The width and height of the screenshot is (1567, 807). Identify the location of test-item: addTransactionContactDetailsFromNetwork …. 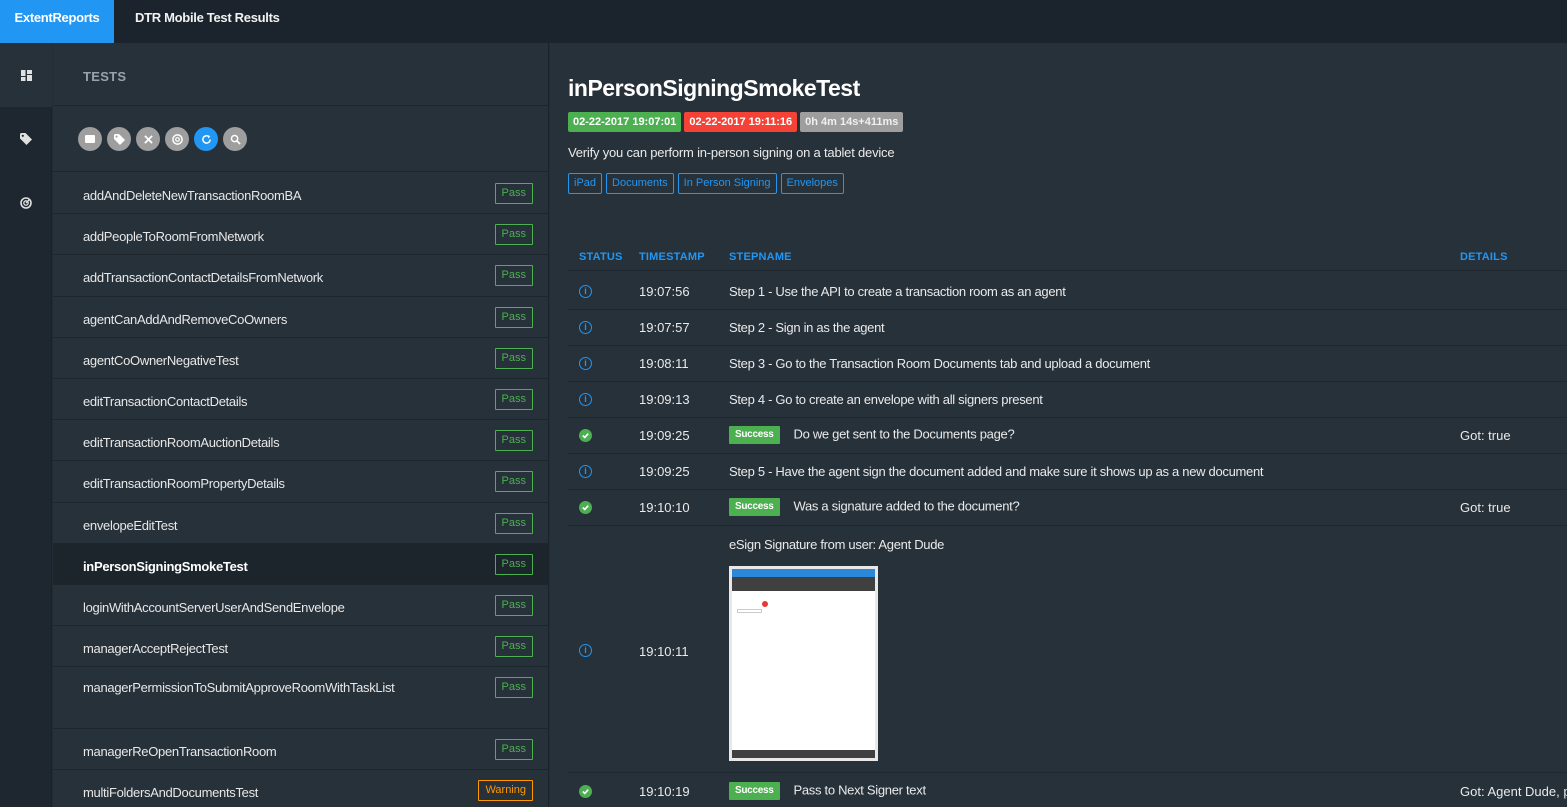
(300, 276).